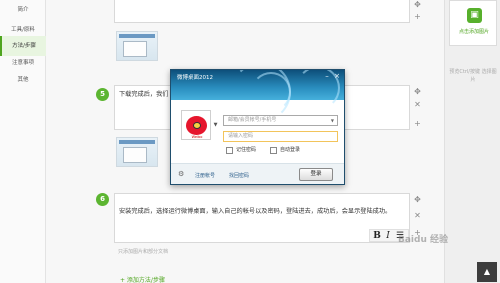 The height and width of the screenshot is (283, 500). Describe the element at coordinates (241, 136) in the screenshot. I see `password-placeholder: 请输入密码` at that location.